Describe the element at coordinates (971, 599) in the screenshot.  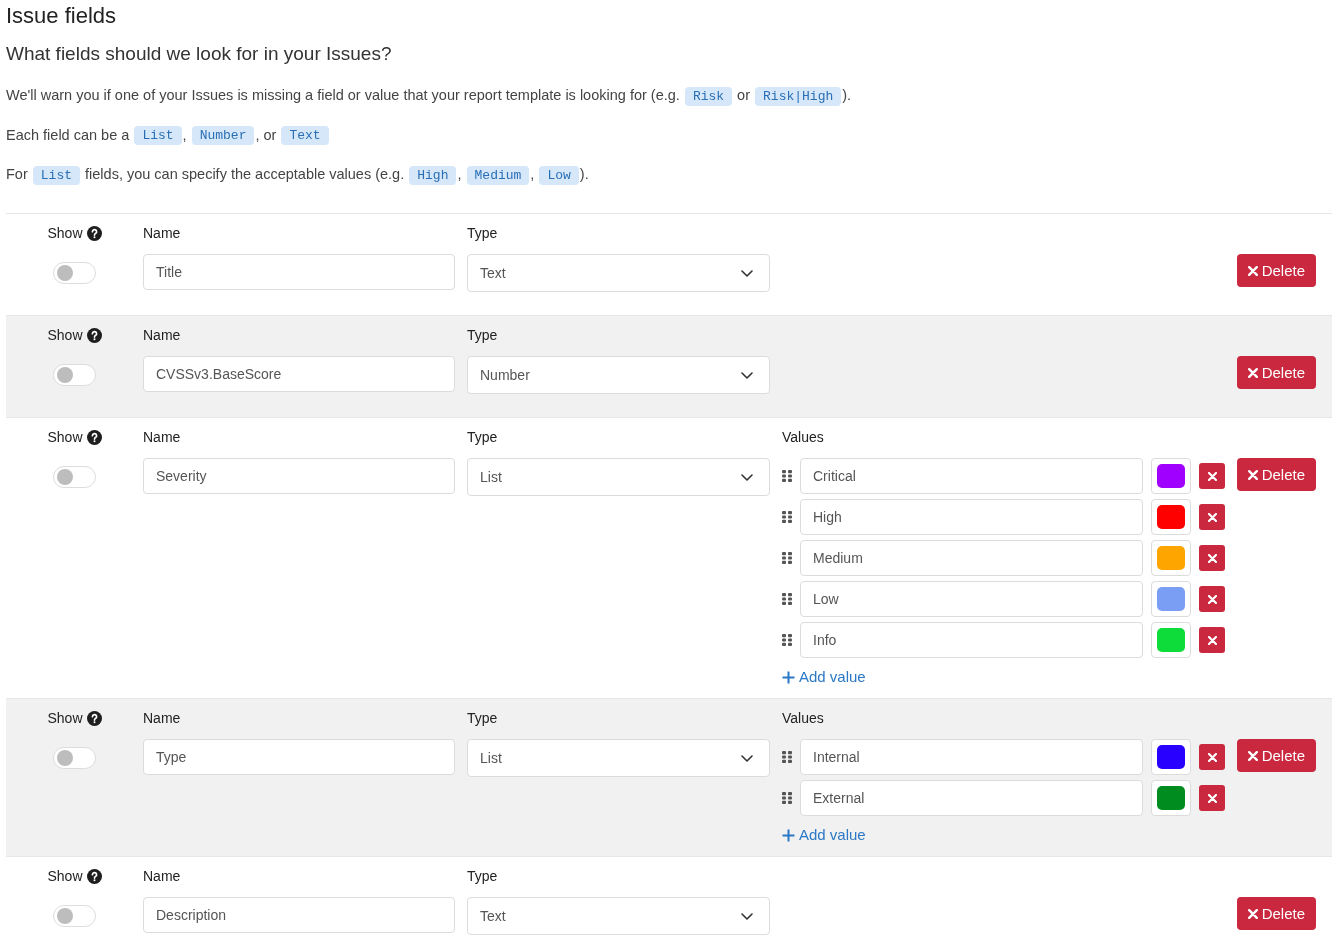
I see `value-input: Low` at that location.